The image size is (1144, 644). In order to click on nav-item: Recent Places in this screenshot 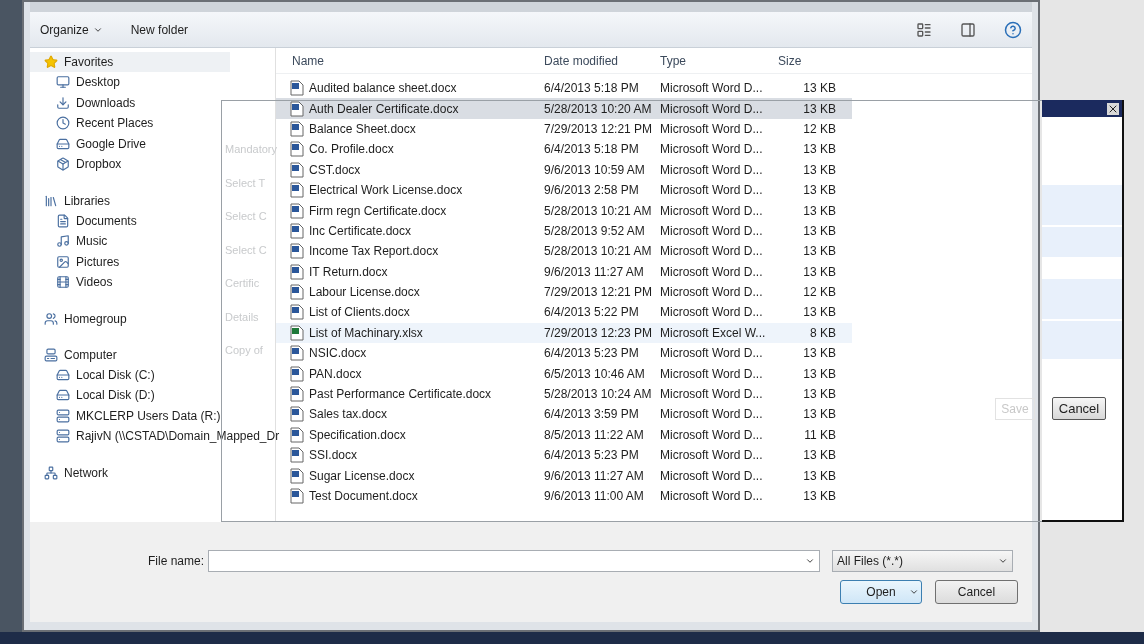, I will do `click(96, 123)`.